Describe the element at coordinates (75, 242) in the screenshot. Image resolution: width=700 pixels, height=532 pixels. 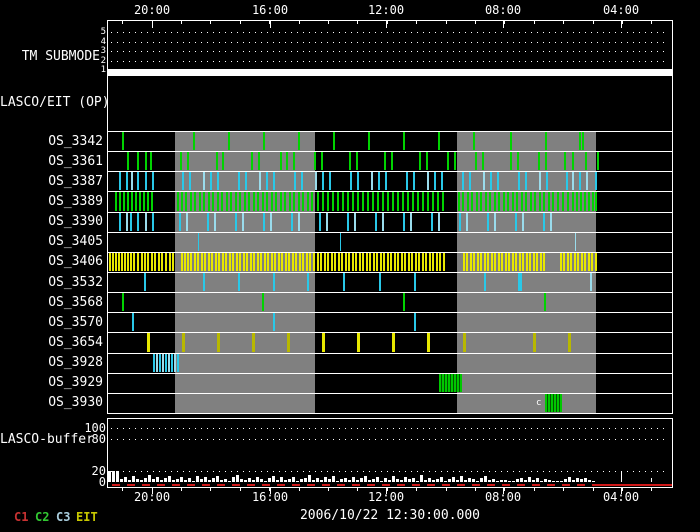
I see `row-label: OS_3405` at that location.